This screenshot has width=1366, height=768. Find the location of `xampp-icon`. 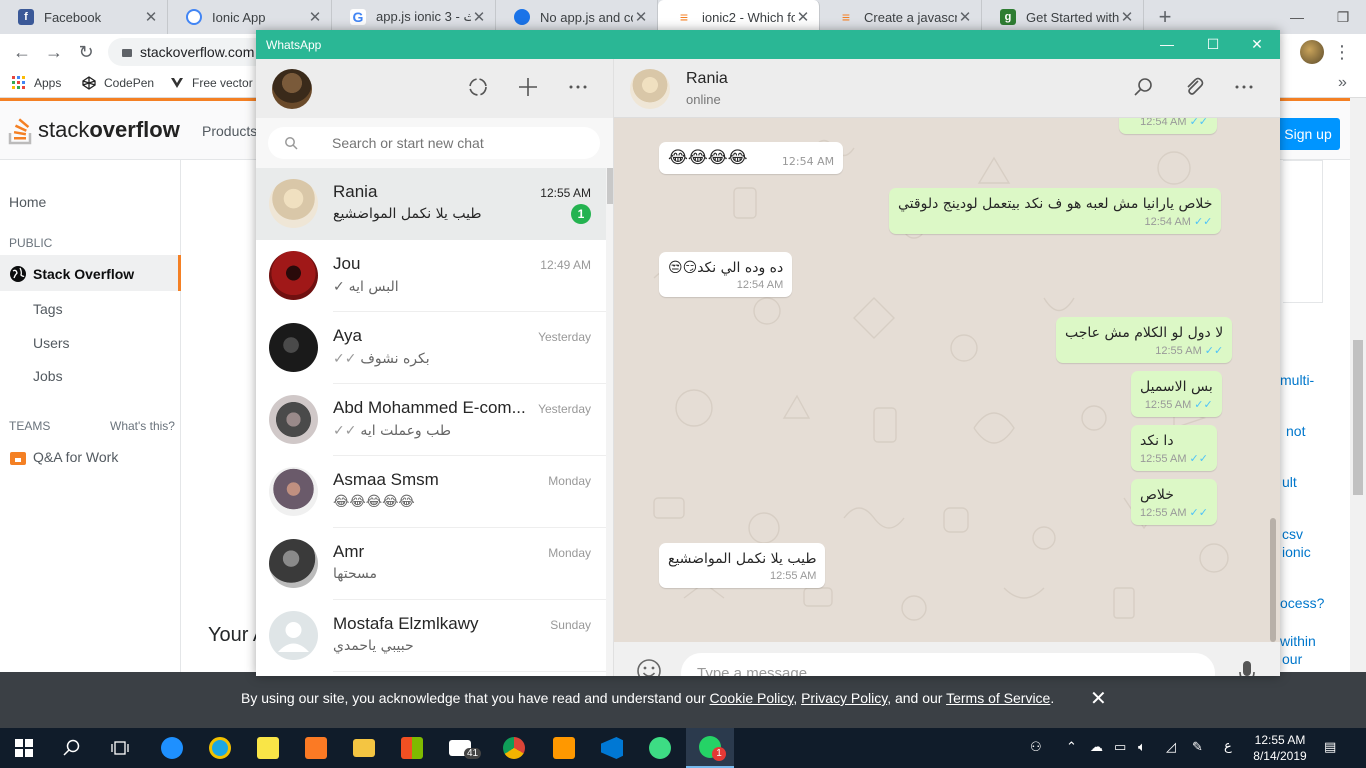

xampp-icon is located at coordinates (316, 748).